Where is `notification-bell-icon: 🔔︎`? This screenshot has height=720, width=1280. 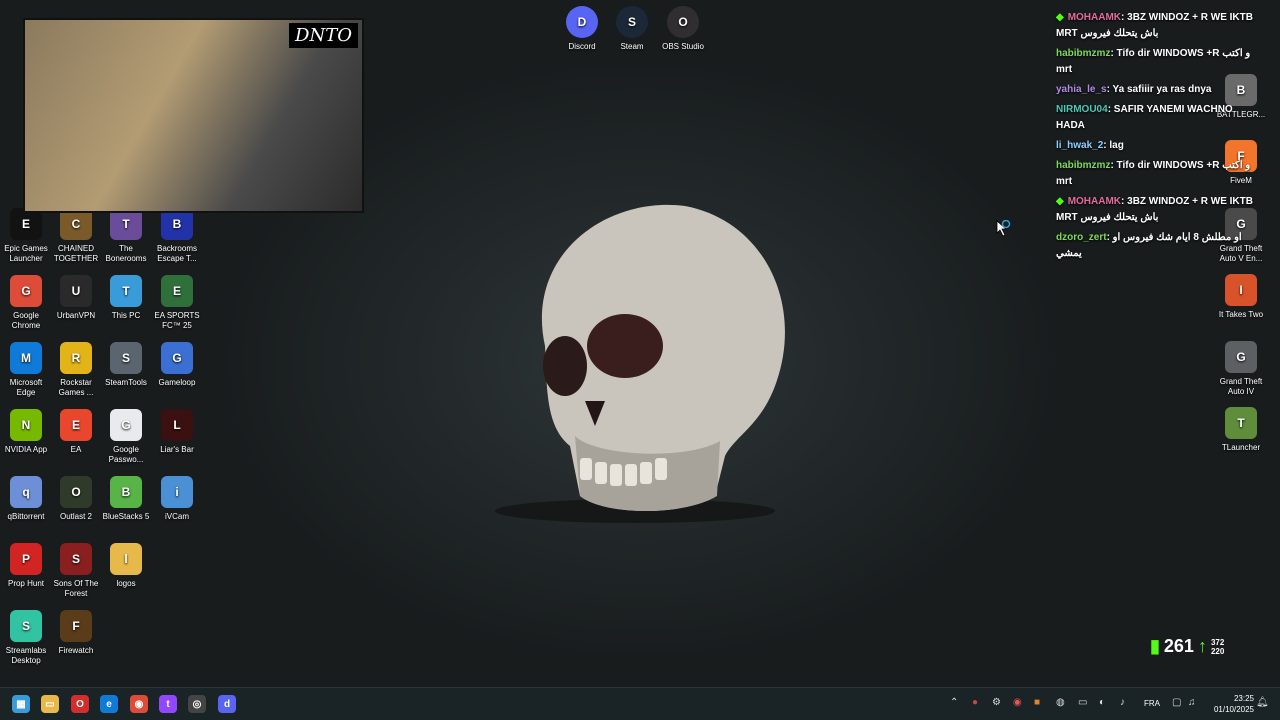
notification-bell-icon: 🔔︎ is located at coordinates (1262, 703).